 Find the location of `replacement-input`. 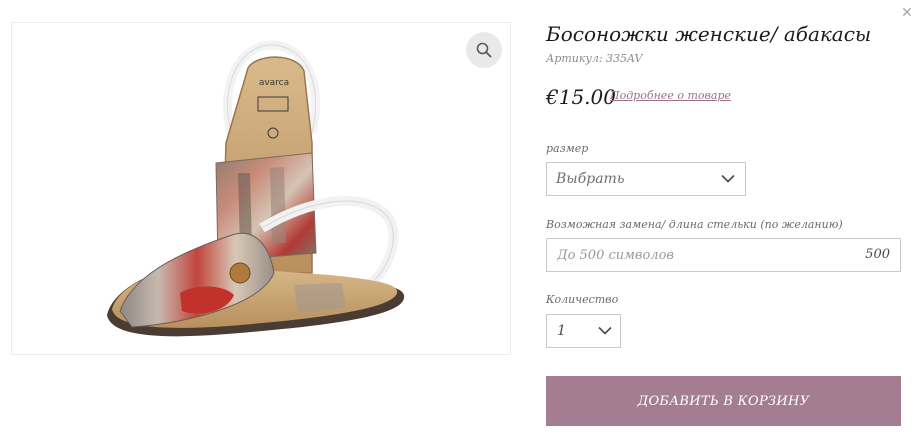

replacement-input is located at coordinates (697, 255).